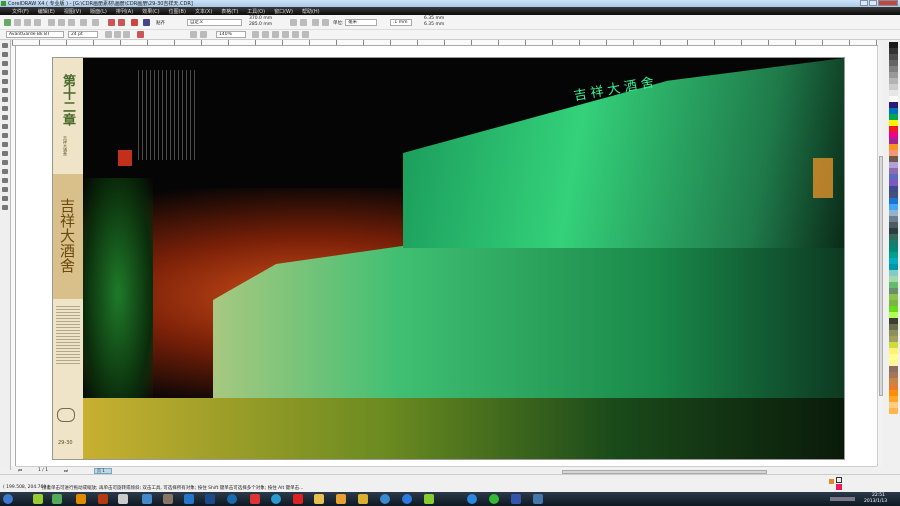 The image size is (900, 506). Describe the element at coordinates (72, 11) in the screenshot. I see `menu-view: 视图(V)` at that location.